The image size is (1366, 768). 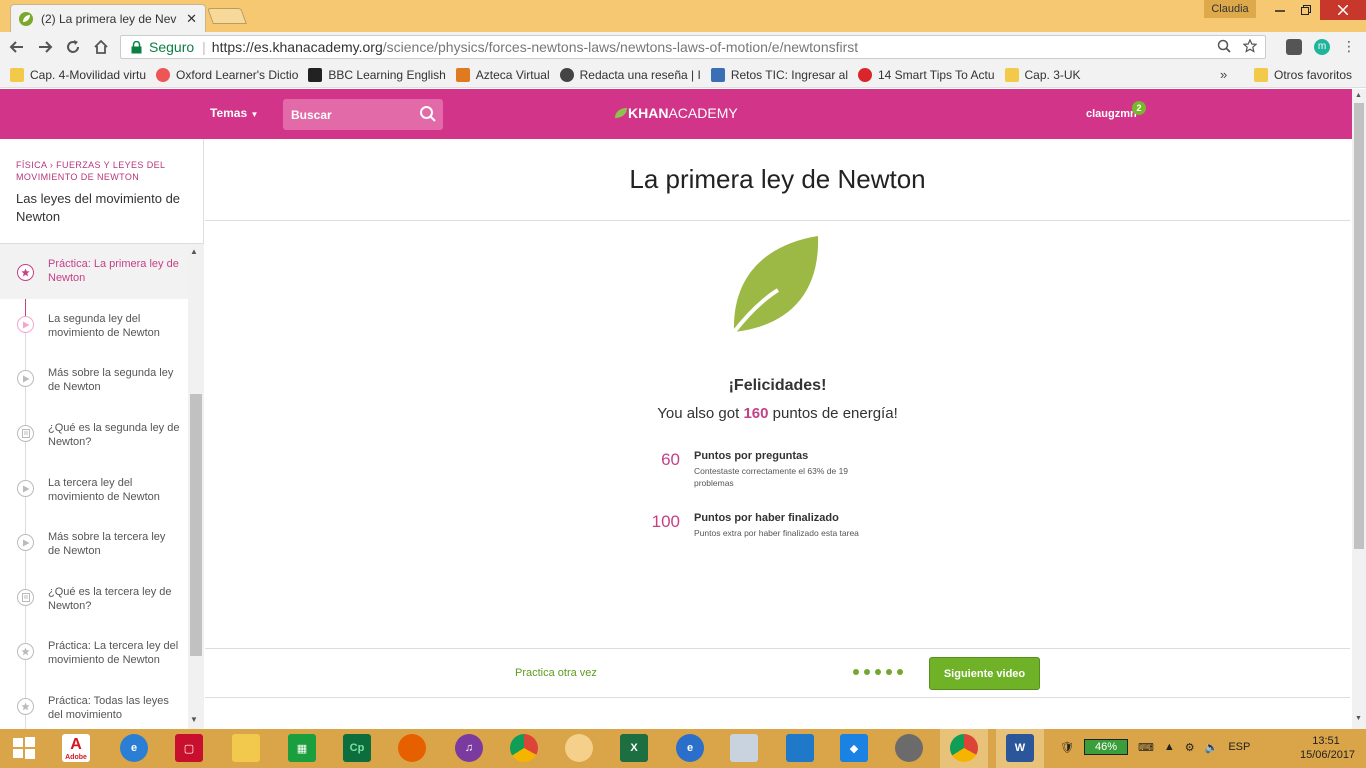 I want to click on minimize-button, so click(x=1280, y=10).